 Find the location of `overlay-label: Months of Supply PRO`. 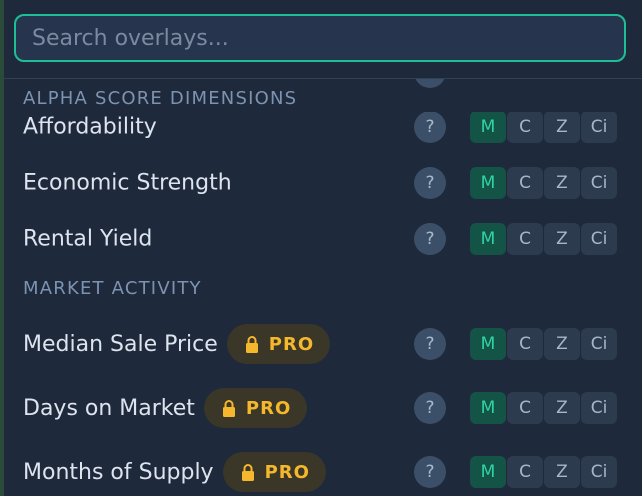

overlay-label: Months of Supply PRO is located at coordinates (174, 472).